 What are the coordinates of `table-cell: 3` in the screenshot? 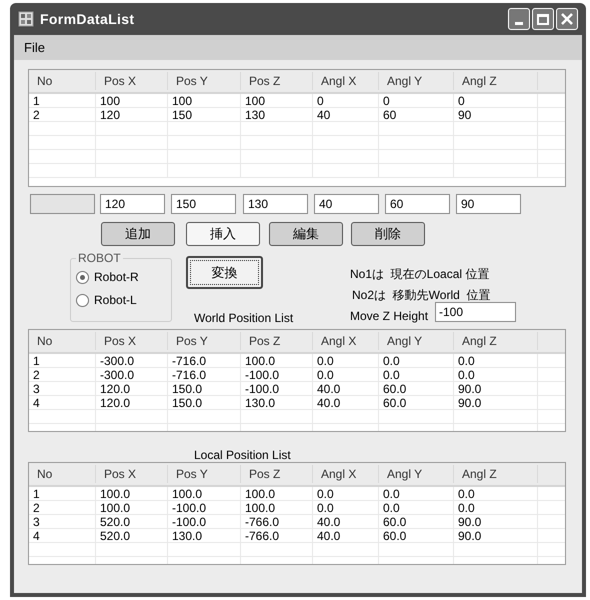 It's located at (62, 521).